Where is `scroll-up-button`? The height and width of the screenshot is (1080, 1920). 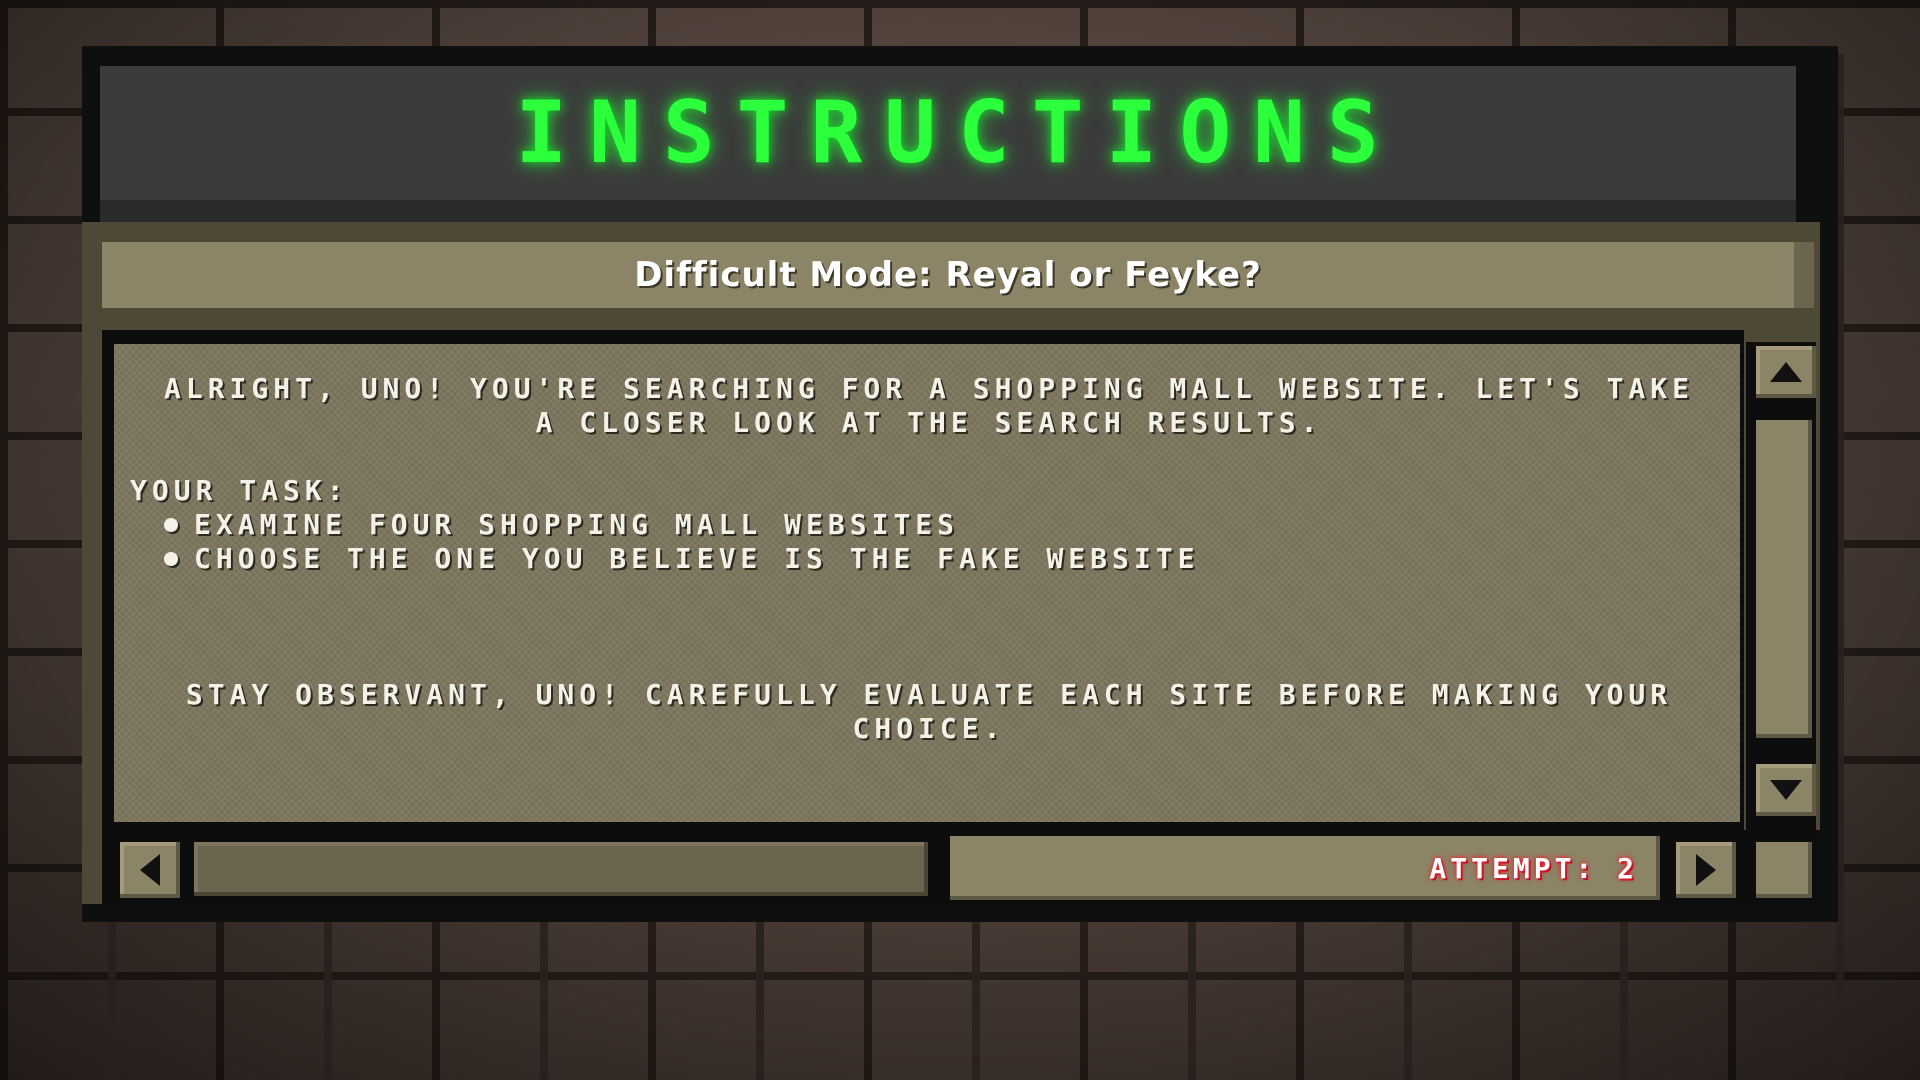
scroll-up-button is located at coordinates (1786, 372).